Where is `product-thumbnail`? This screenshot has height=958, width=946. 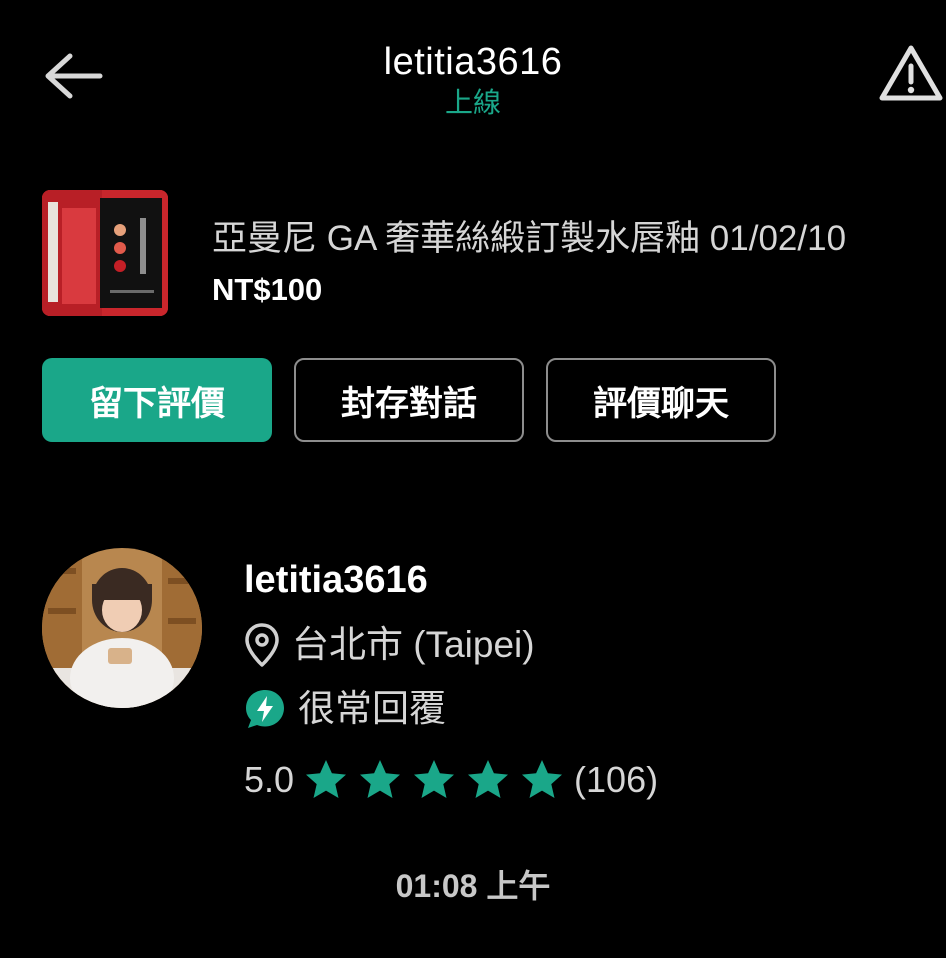 product-thumbnail is located at coordinates (105, 253).